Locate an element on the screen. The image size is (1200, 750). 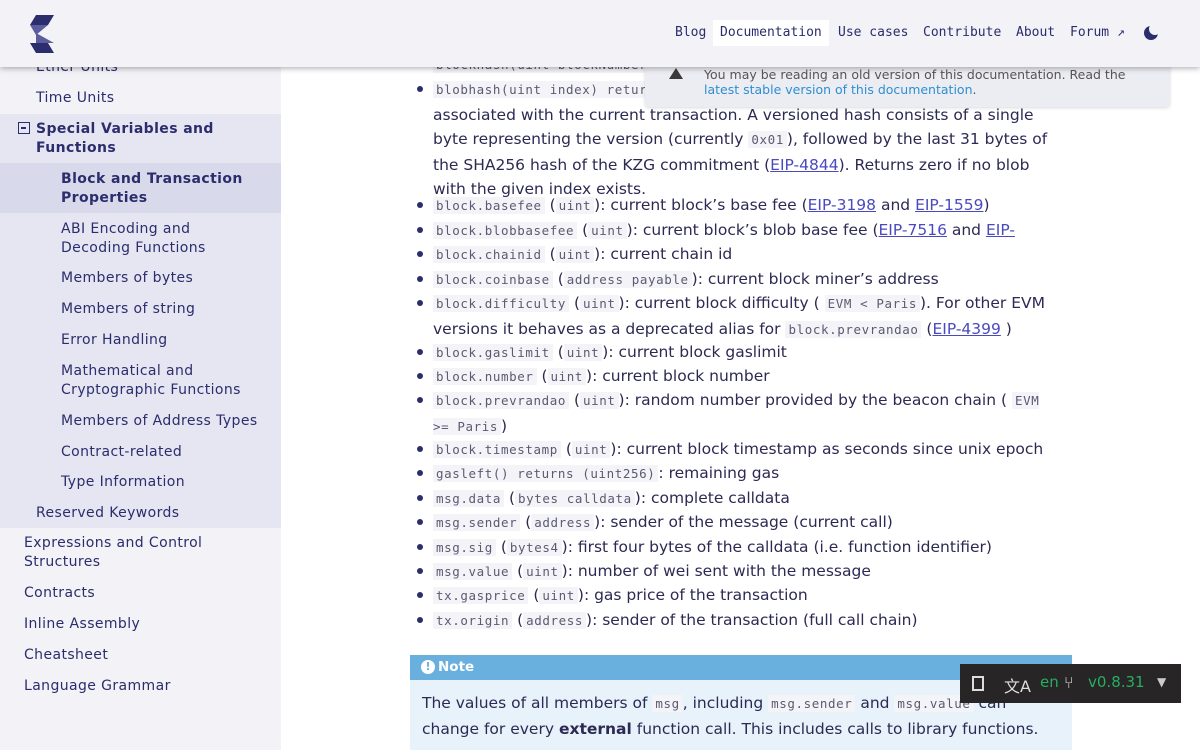
desc-text: current block’s base fee ( is located at coordinates (709, 205).